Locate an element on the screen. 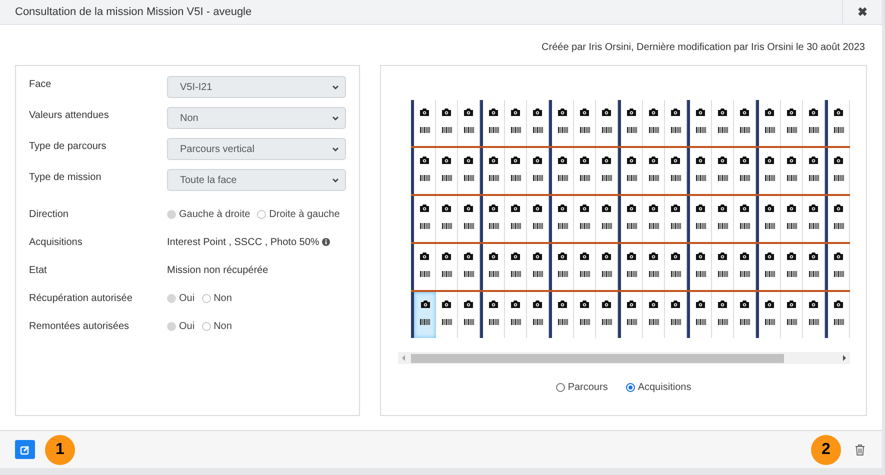  close-button: ✖ is located at coordinates (862, 12).